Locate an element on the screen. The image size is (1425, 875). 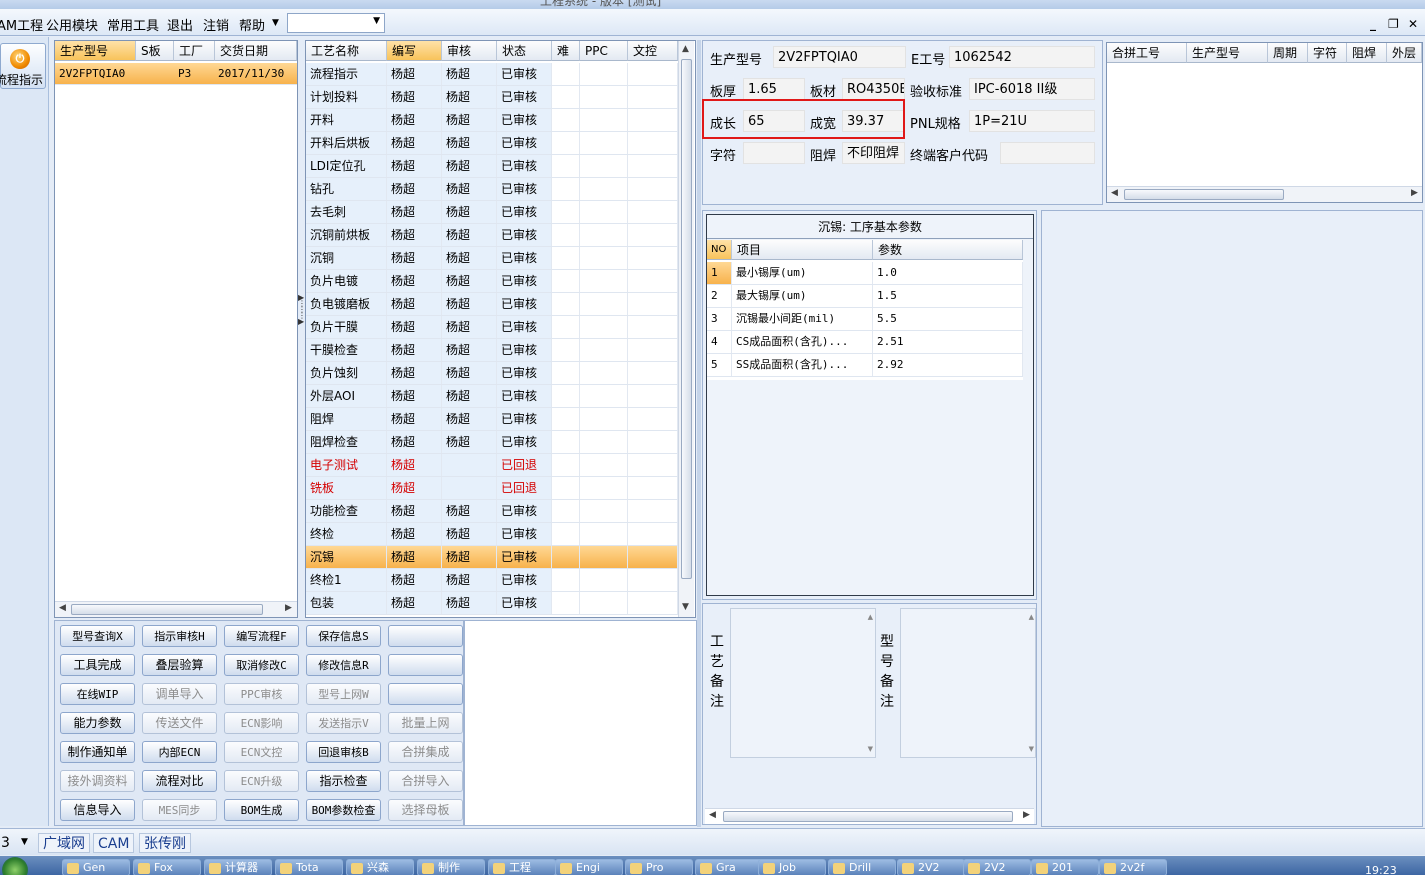
process-row: 包装 杨超 杨超 已审核 is located at coordinates (492, 603).